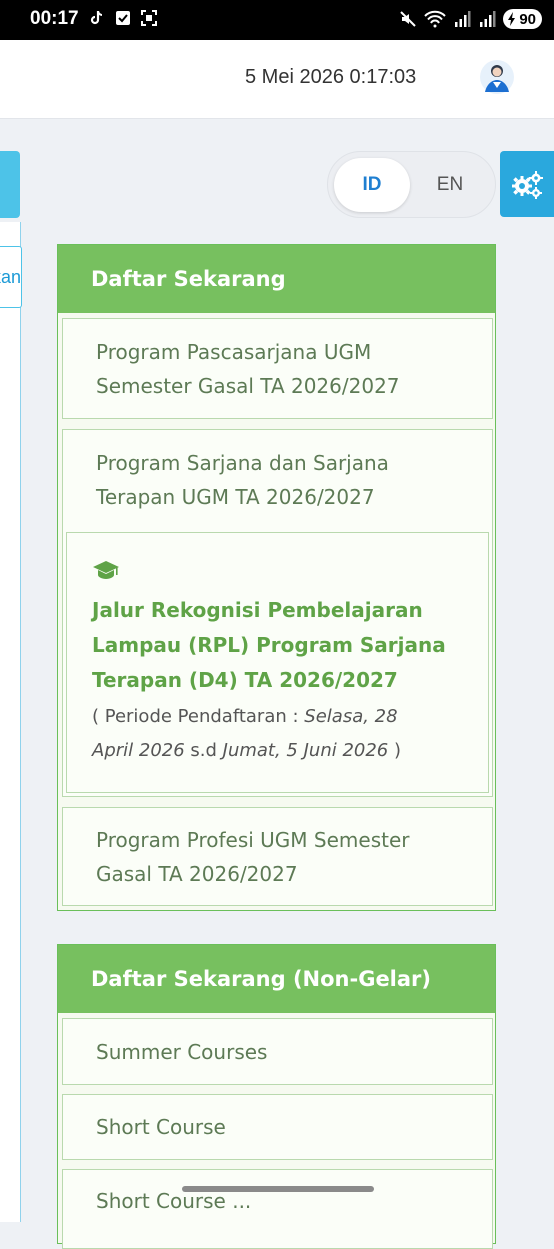 The image size is (554, 1249). What do you see at coordinates (248, 386) in the screenshot?
I see `item-line: Semester Gasal TA 2026/2027` at bounding box center [248, 386].